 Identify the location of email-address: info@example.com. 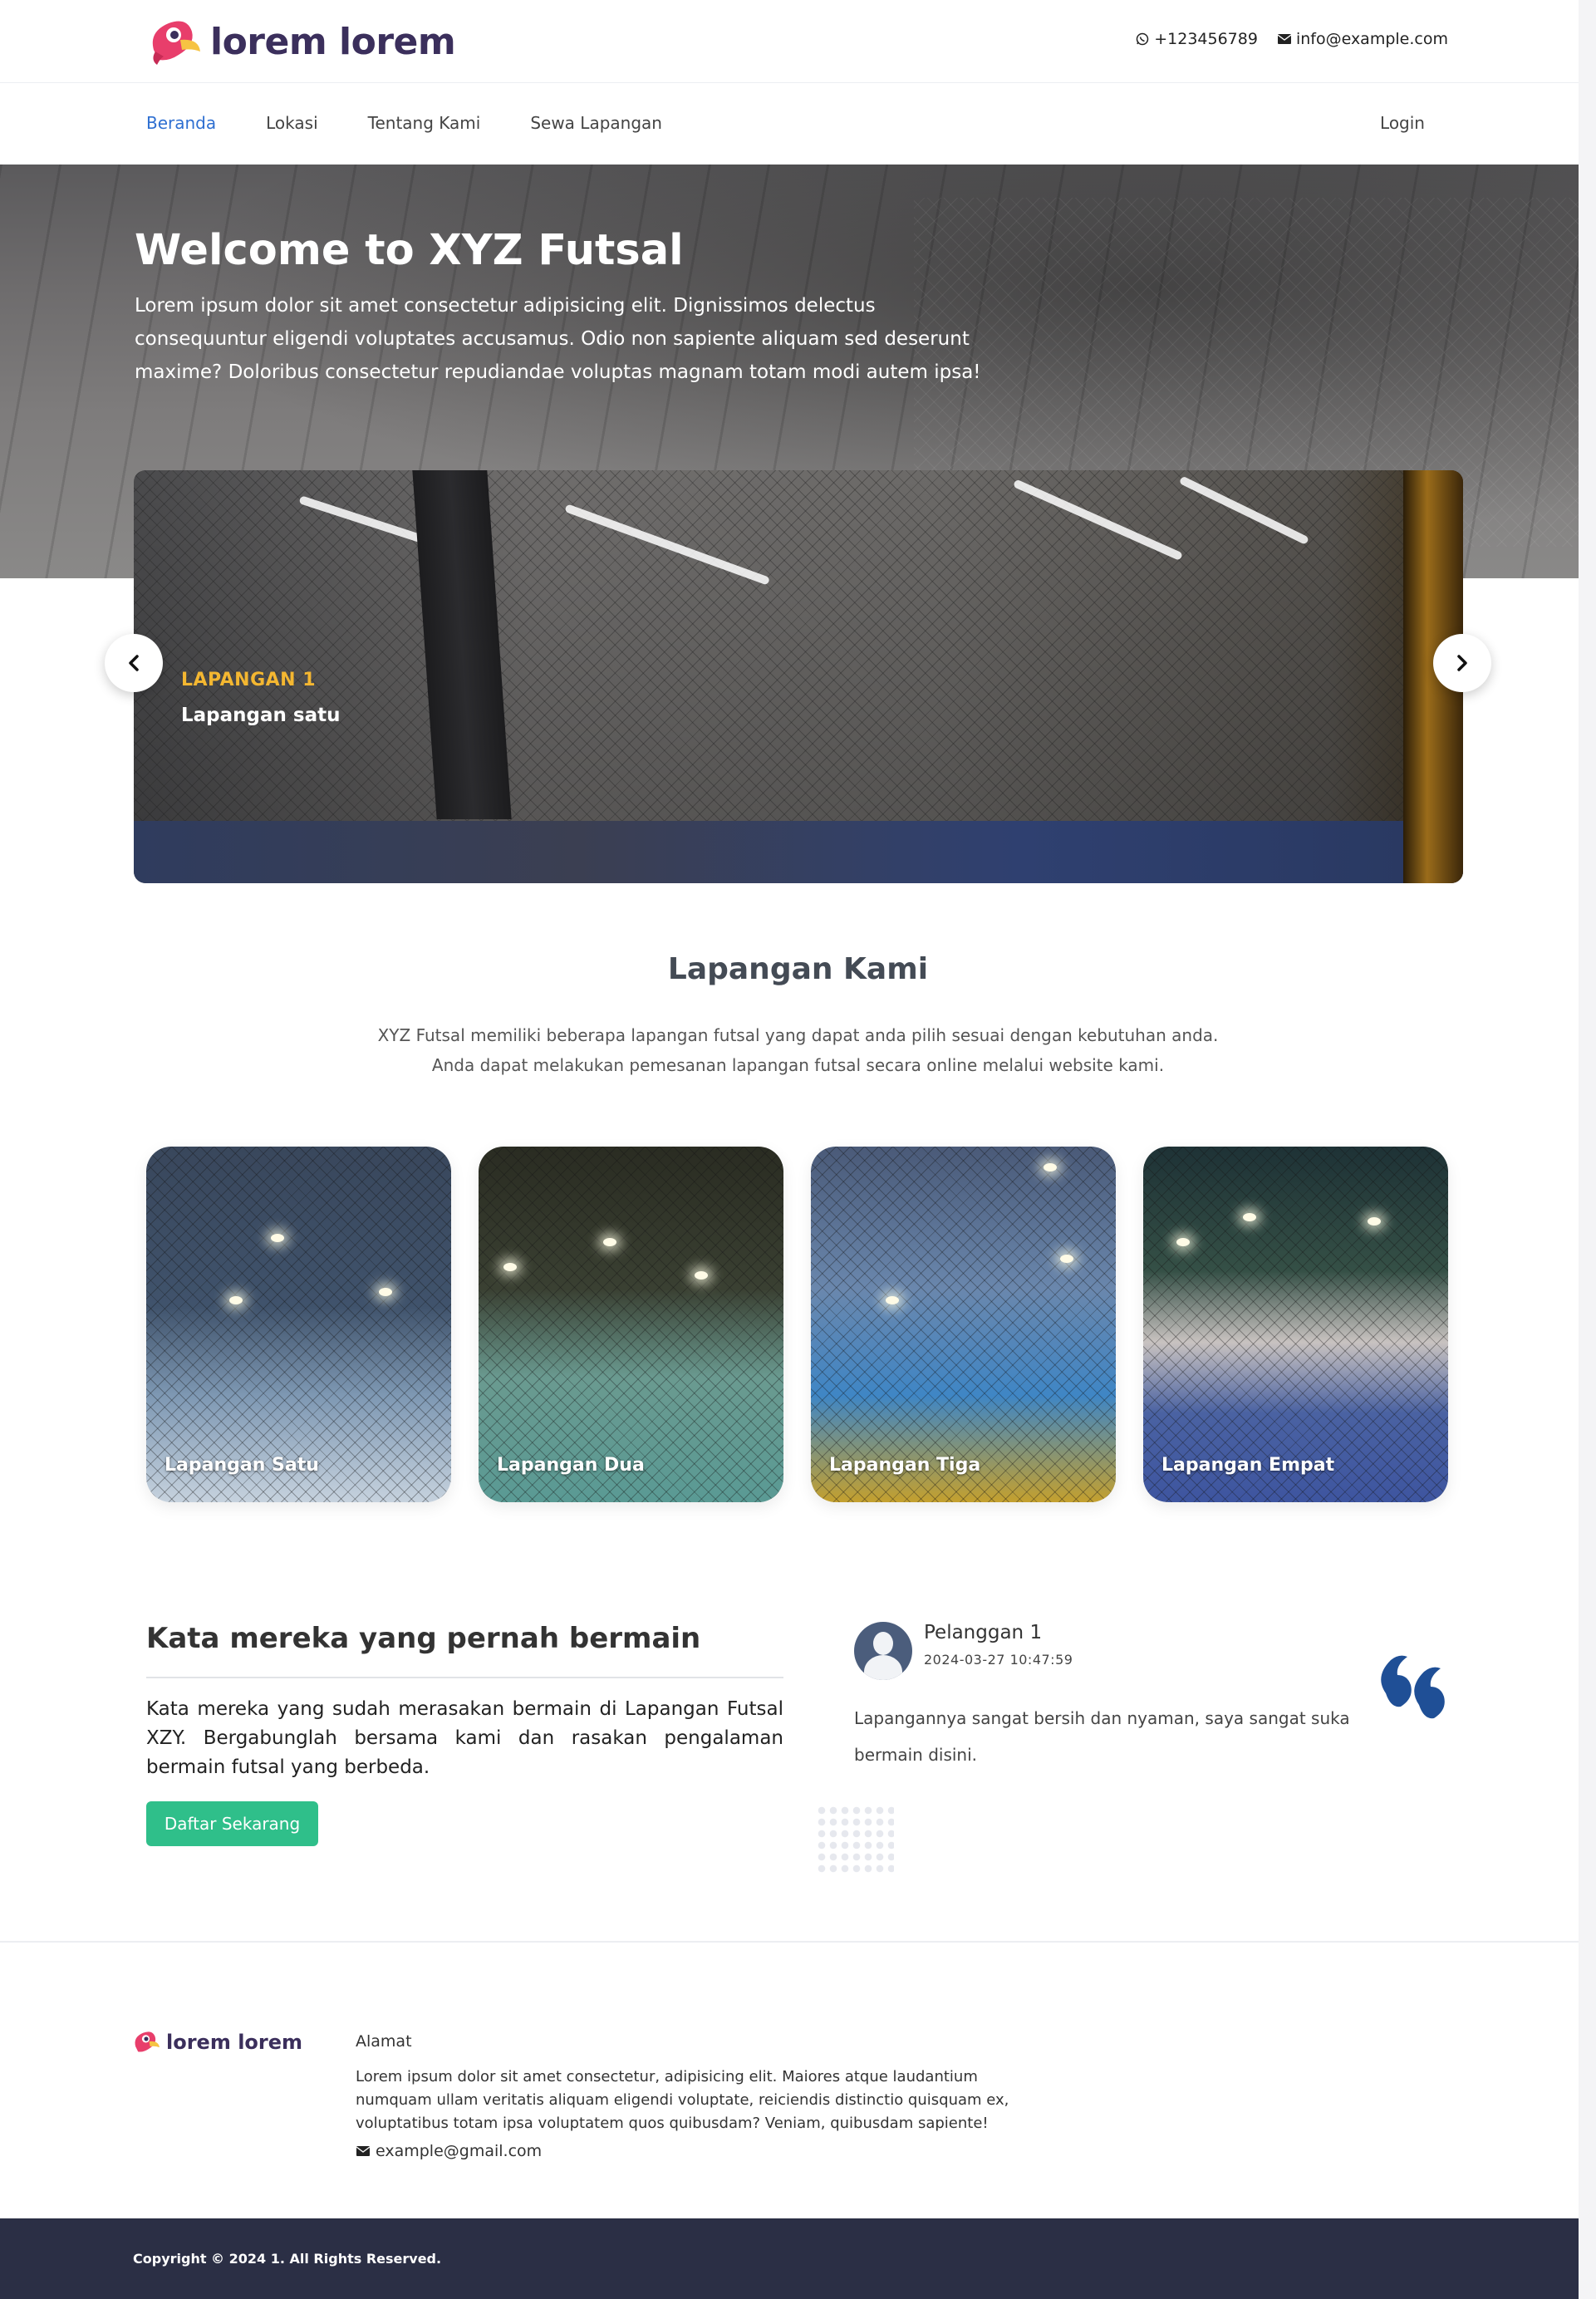
(1371, 39).